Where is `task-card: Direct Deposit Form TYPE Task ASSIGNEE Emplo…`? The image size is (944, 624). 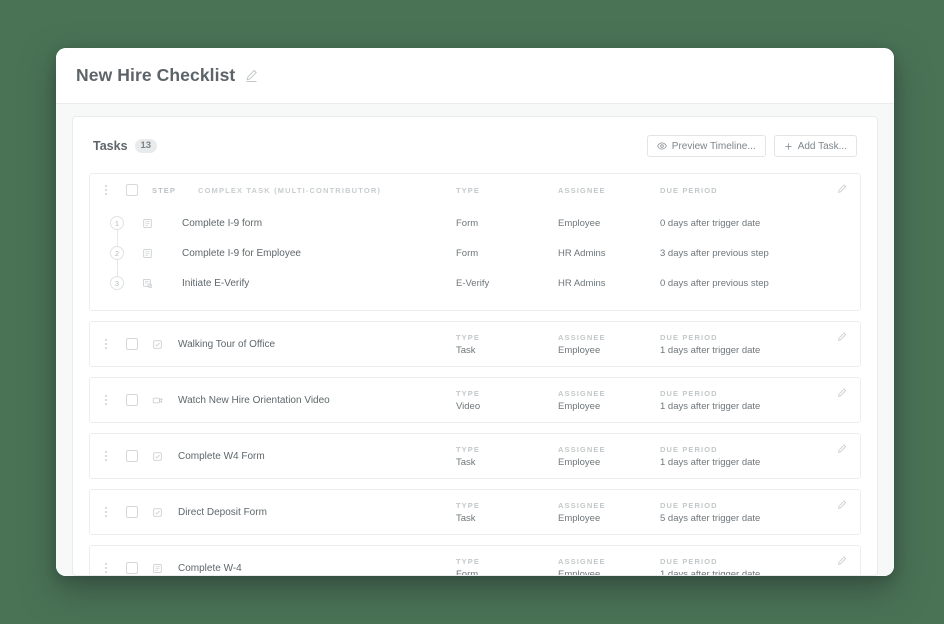
task-card: Direct Deposit Form TYPE Task ASSIGNEE Emplo… is located at coordinates (475, 512).